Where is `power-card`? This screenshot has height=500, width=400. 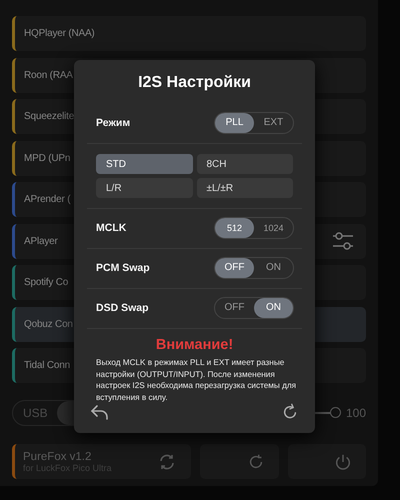 power-card is located at coordinates (327, 461).